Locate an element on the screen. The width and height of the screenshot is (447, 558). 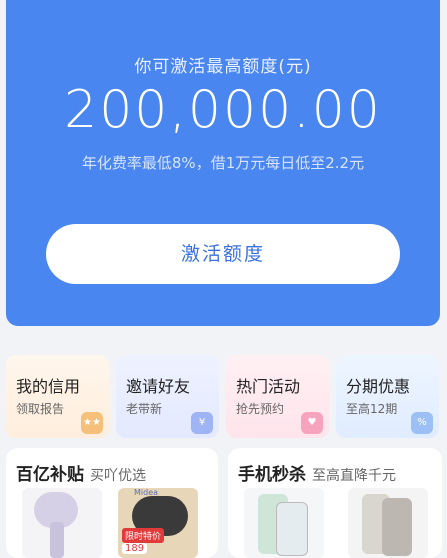
rate-description: 年化费率最低8%，借1万元每日低至2.2元 is located at coordinates (223, 163).